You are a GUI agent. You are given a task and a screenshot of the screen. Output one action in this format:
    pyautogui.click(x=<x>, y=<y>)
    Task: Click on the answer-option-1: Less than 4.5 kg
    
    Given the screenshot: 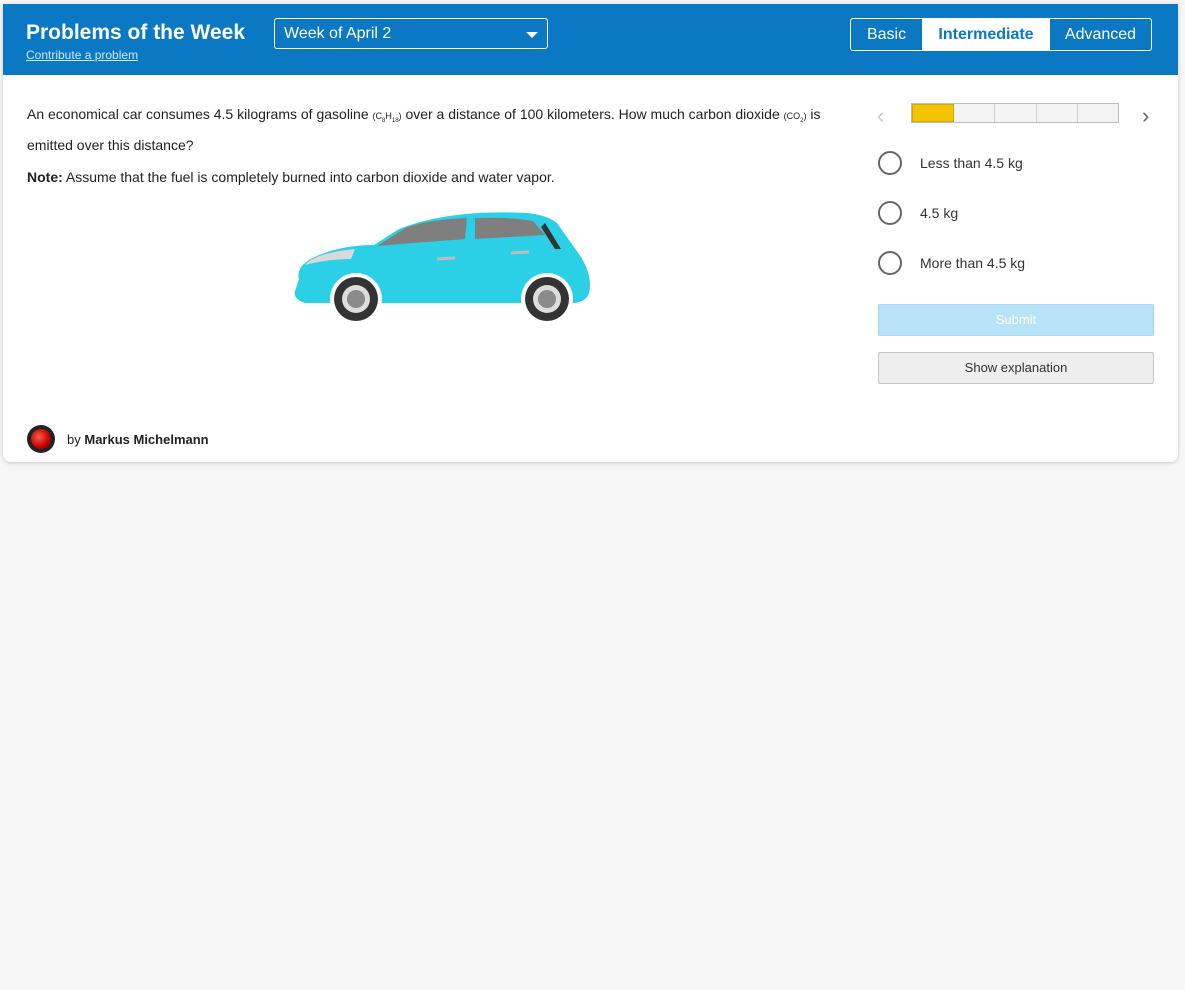 What is the action you would take?
    pyautogui.click(x=950, y=163)
    